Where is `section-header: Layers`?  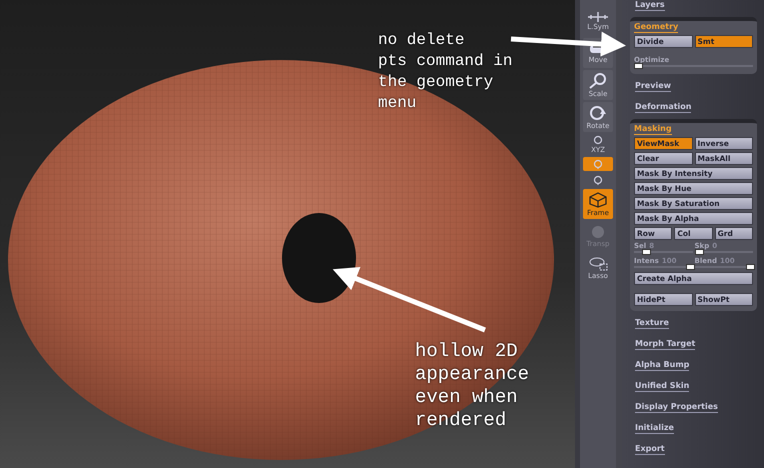 section-header: Layers is located at coordinates (650, 5).